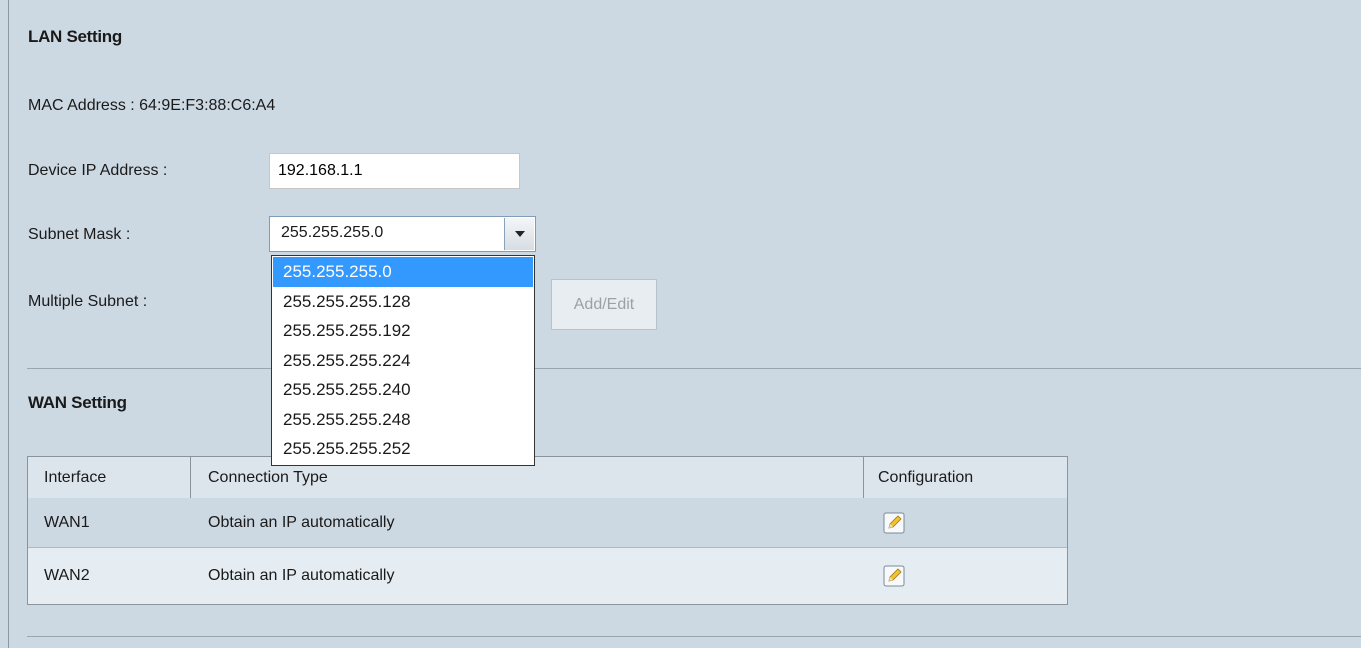 The image size is (1361, 648). What do you see at coordinates (77, 402) in the screenshot?
I see `wan-setting-title: WAN Setting` at bounding box center [77, 402].